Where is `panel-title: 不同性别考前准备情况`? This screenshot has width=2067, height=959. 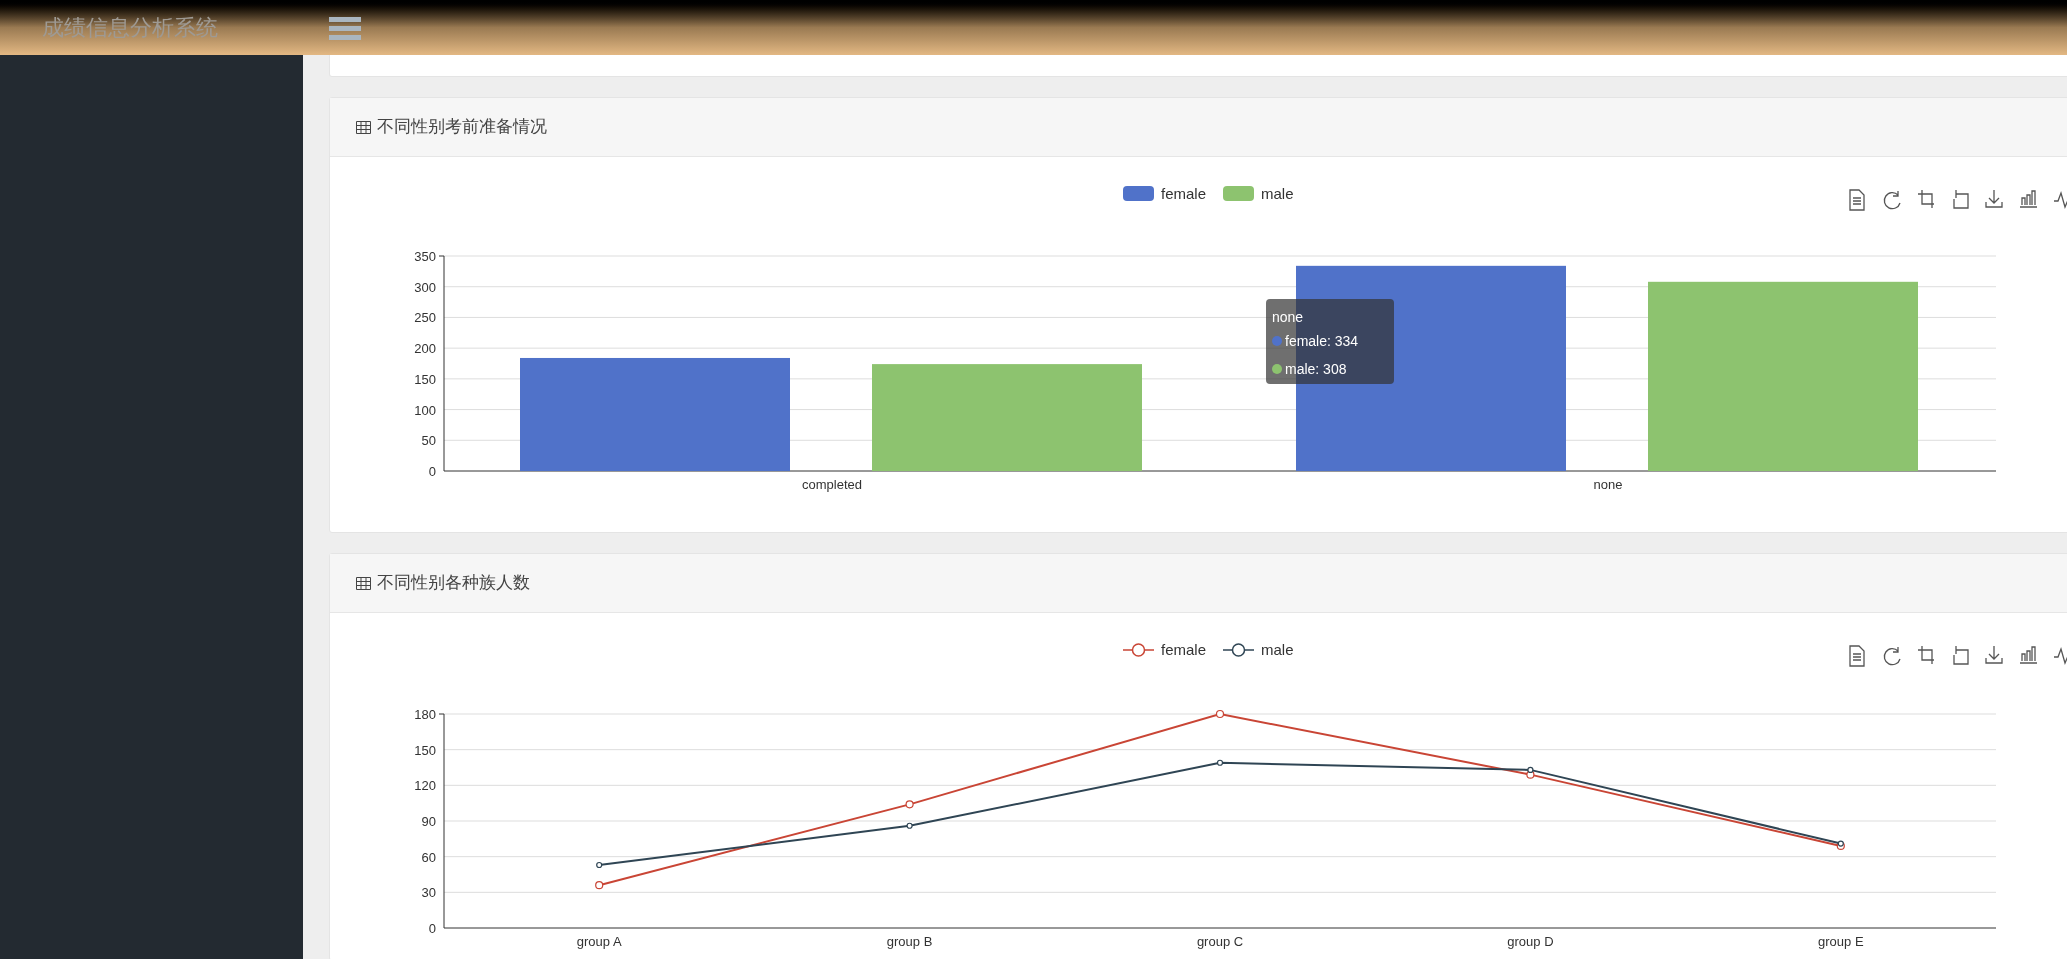
panel-title: 不同性别考前准备情况 is located at coordinates (462, 127).